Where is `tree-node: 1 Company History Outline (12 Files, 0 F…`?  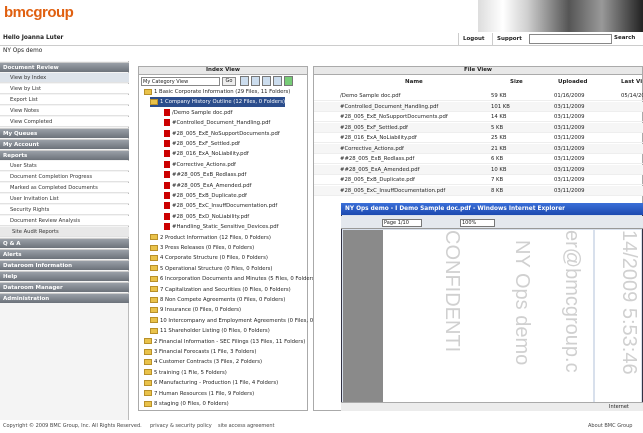
tree-node: 1 Company History Outline (12 Files, 0 F… is located at coordinates (218, 102).